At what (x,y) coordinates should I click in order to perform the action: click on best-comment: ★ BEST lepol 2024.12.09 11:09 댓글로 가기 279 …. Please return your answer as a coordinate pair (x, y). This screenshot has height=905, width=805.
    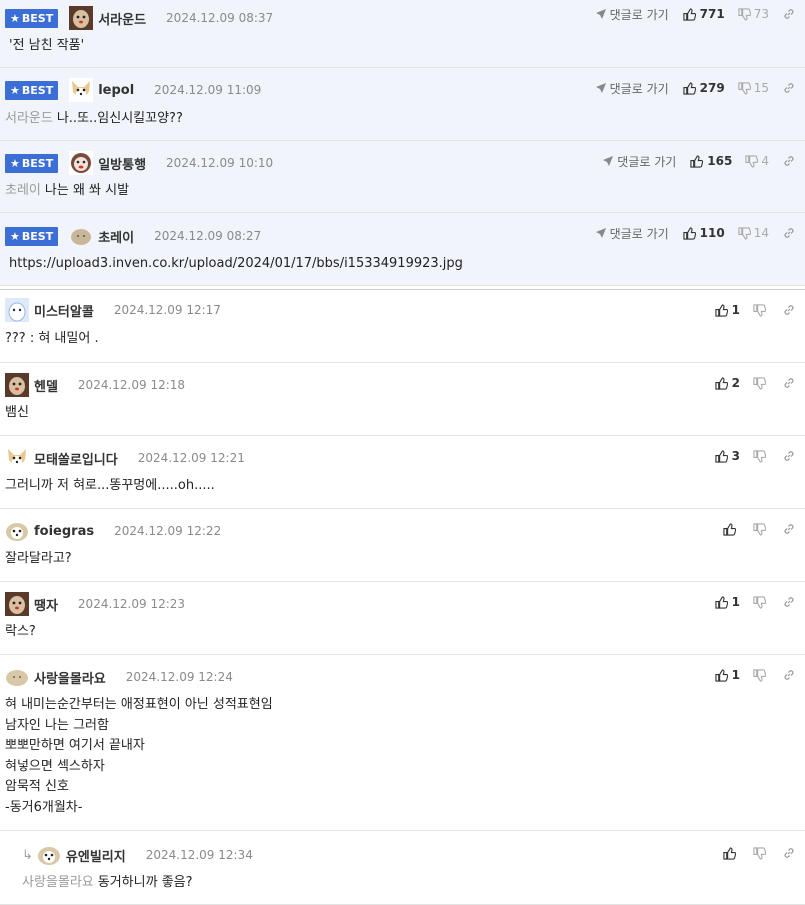
    Looking at the image, I should click on (402, 104).